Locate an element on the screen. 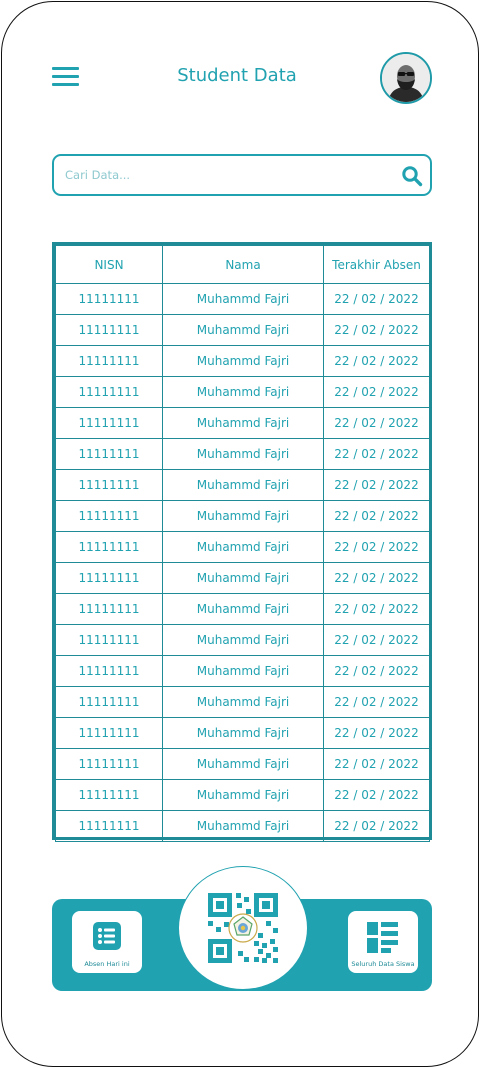 The width and height of the screenshot is (480, 1068). absen-hari-ini-label: Absen Hari ini is located at coordinates (107, 964).